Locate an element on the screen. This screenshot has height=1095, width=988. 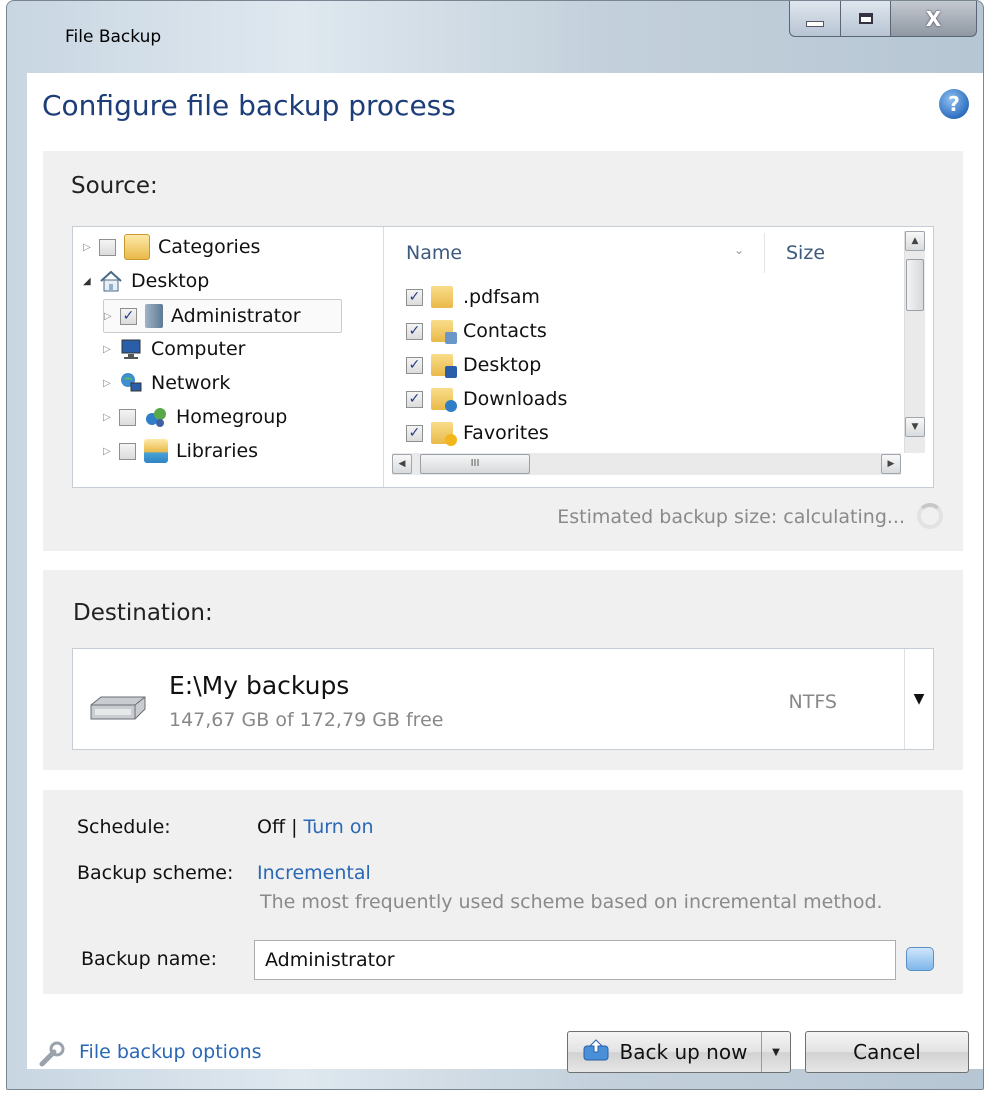
title-bar: File Backup X is located at coordinates (495, 37).